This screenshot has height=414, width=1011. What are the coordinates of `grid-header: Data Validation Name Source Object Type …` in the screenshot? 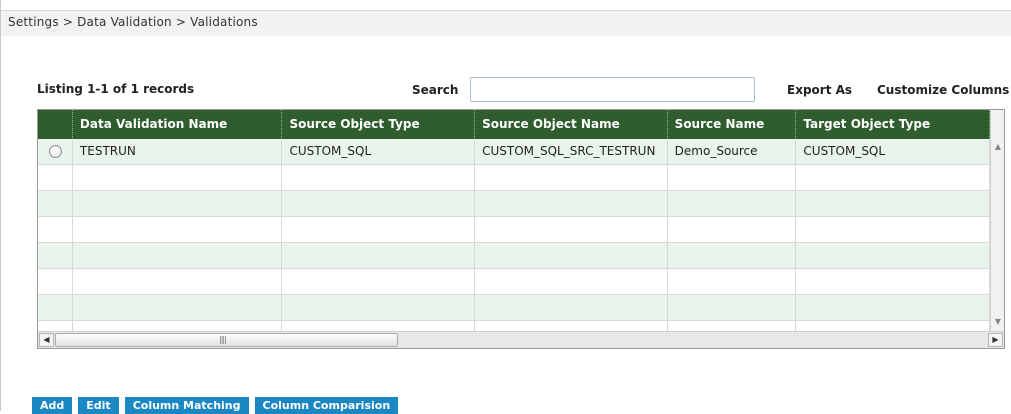 It's located at (521, 124).